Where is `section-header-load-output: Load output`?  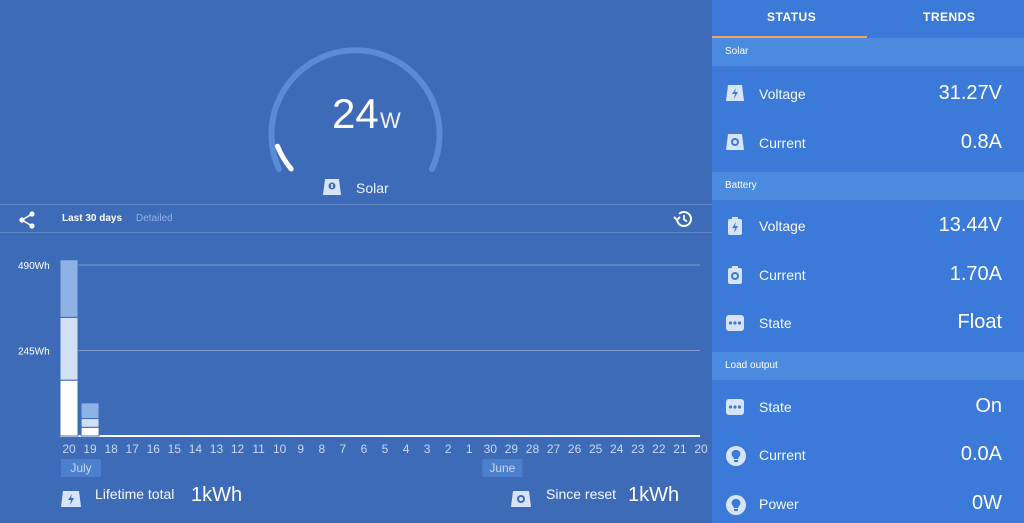 section-header-load-output: Load output is located at coordinates (868, 366).